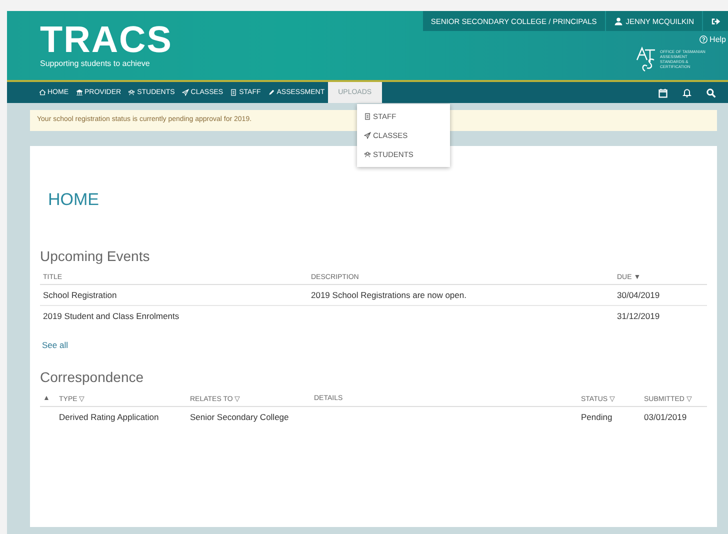 The width and height of the screenshot is (728, 534). I want to click on notifications-button, so click(687, 93).